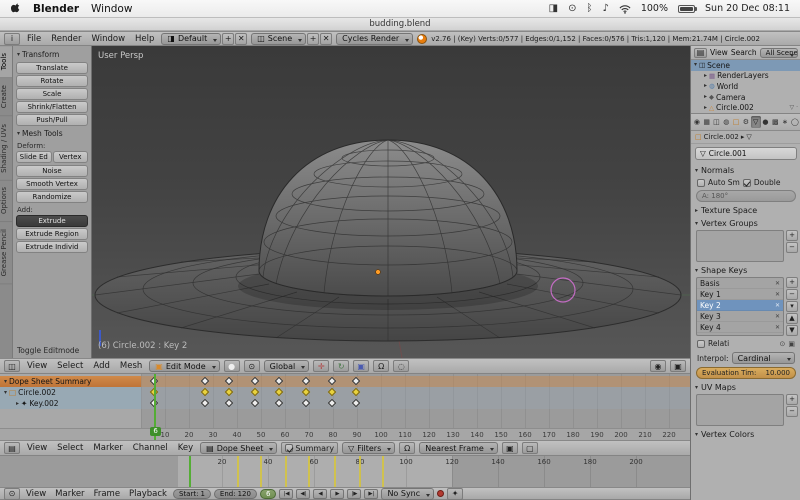 The image size is (800, 500). What do you see at coordinates (745, 386) in the screenshot?
I see `uv-maps-panel-header: ▾ UV Maps` at bounding box center [745, 386].